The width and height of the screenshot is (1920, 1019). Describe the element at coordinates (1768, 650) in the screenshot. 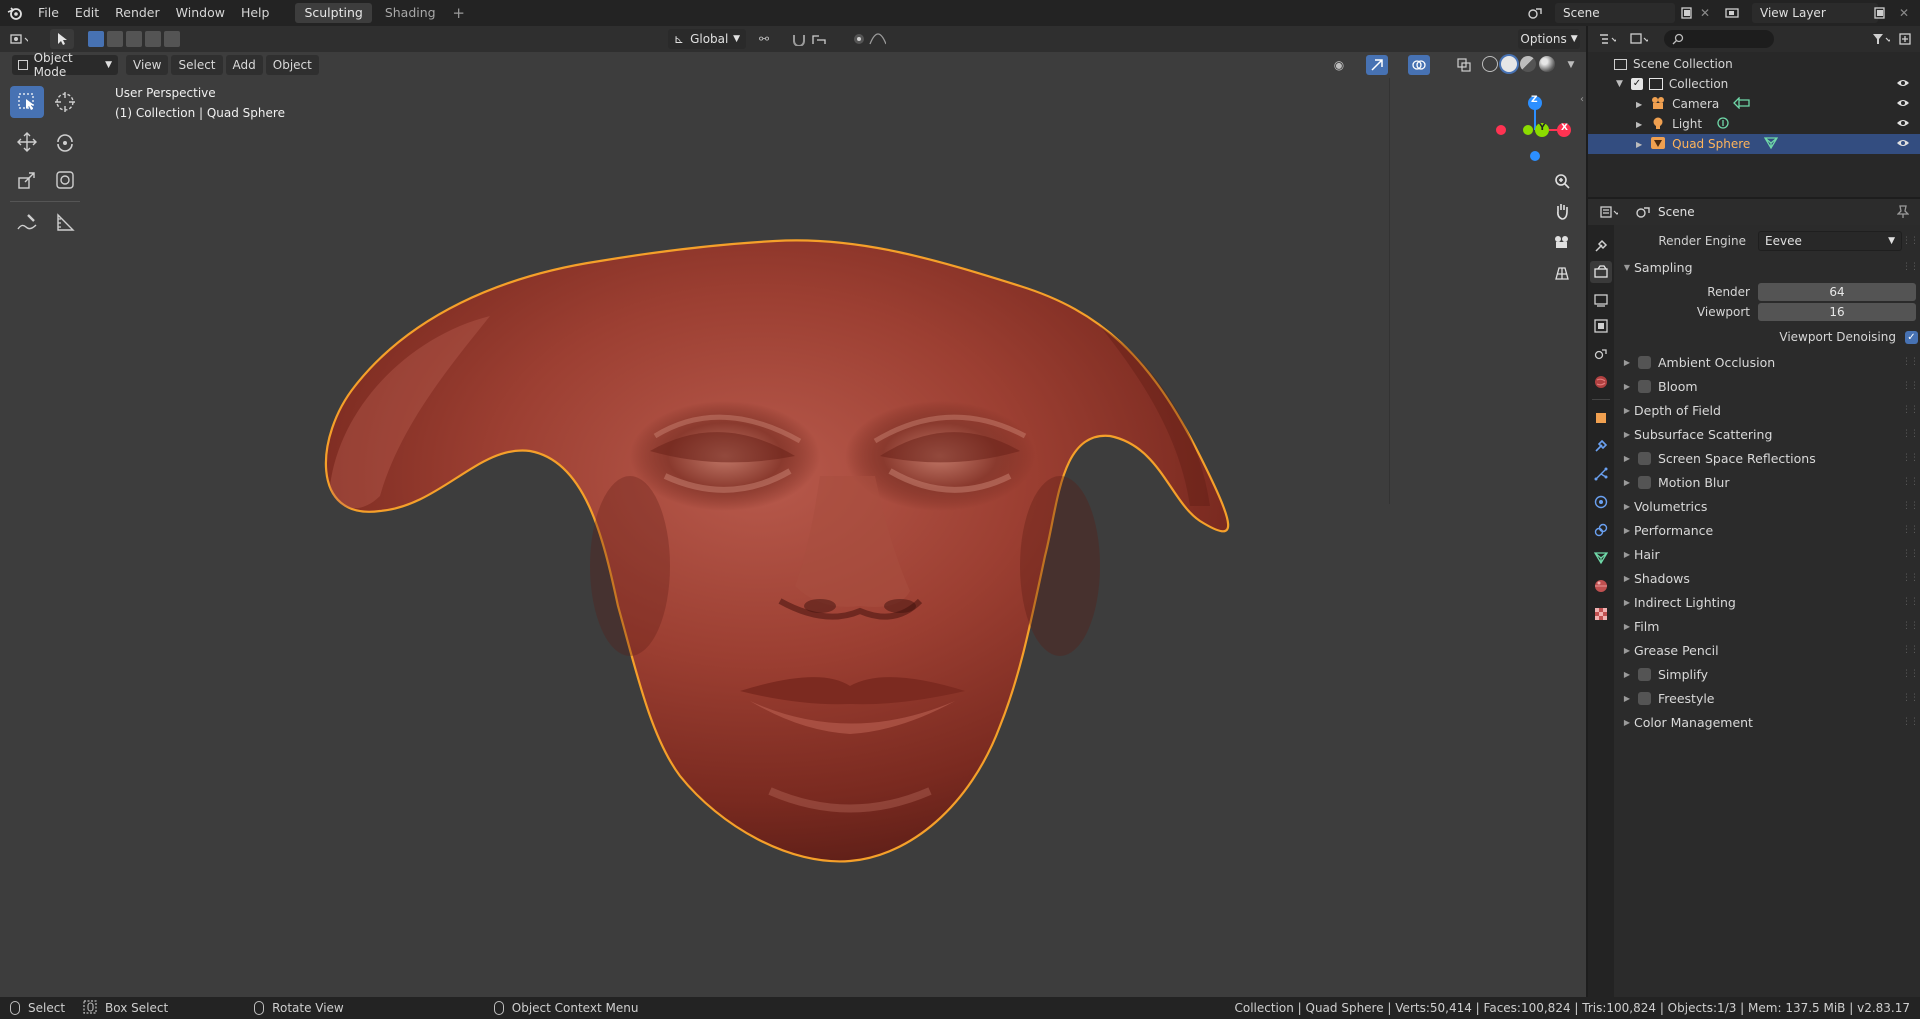

I see `panel-grease-pencil: ▶ Grease Pencil ⋮⋮` at that location.